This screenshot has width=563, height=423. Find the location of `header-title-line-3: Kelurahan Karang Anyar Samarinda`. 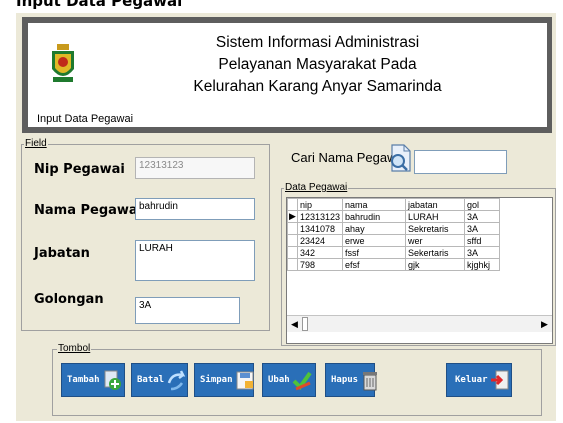

header-title-line-3: Kelurahan Karang Anyar Samarinda is located at coordinates (317, 86).